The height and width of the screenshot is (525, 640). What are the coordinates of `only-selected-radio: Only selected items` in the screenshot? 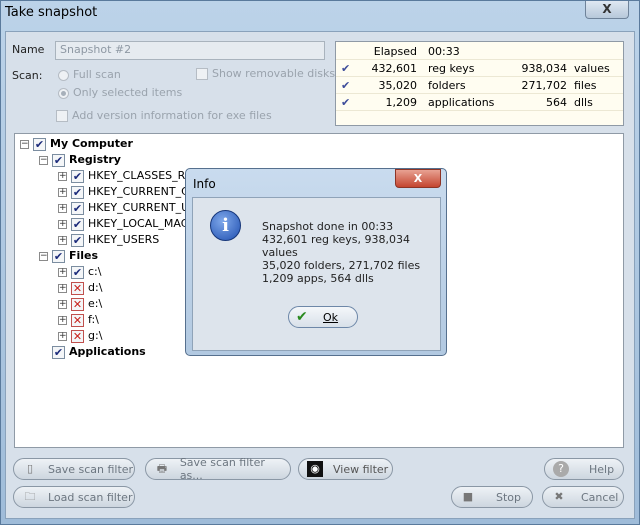 It's located at (120, 92).